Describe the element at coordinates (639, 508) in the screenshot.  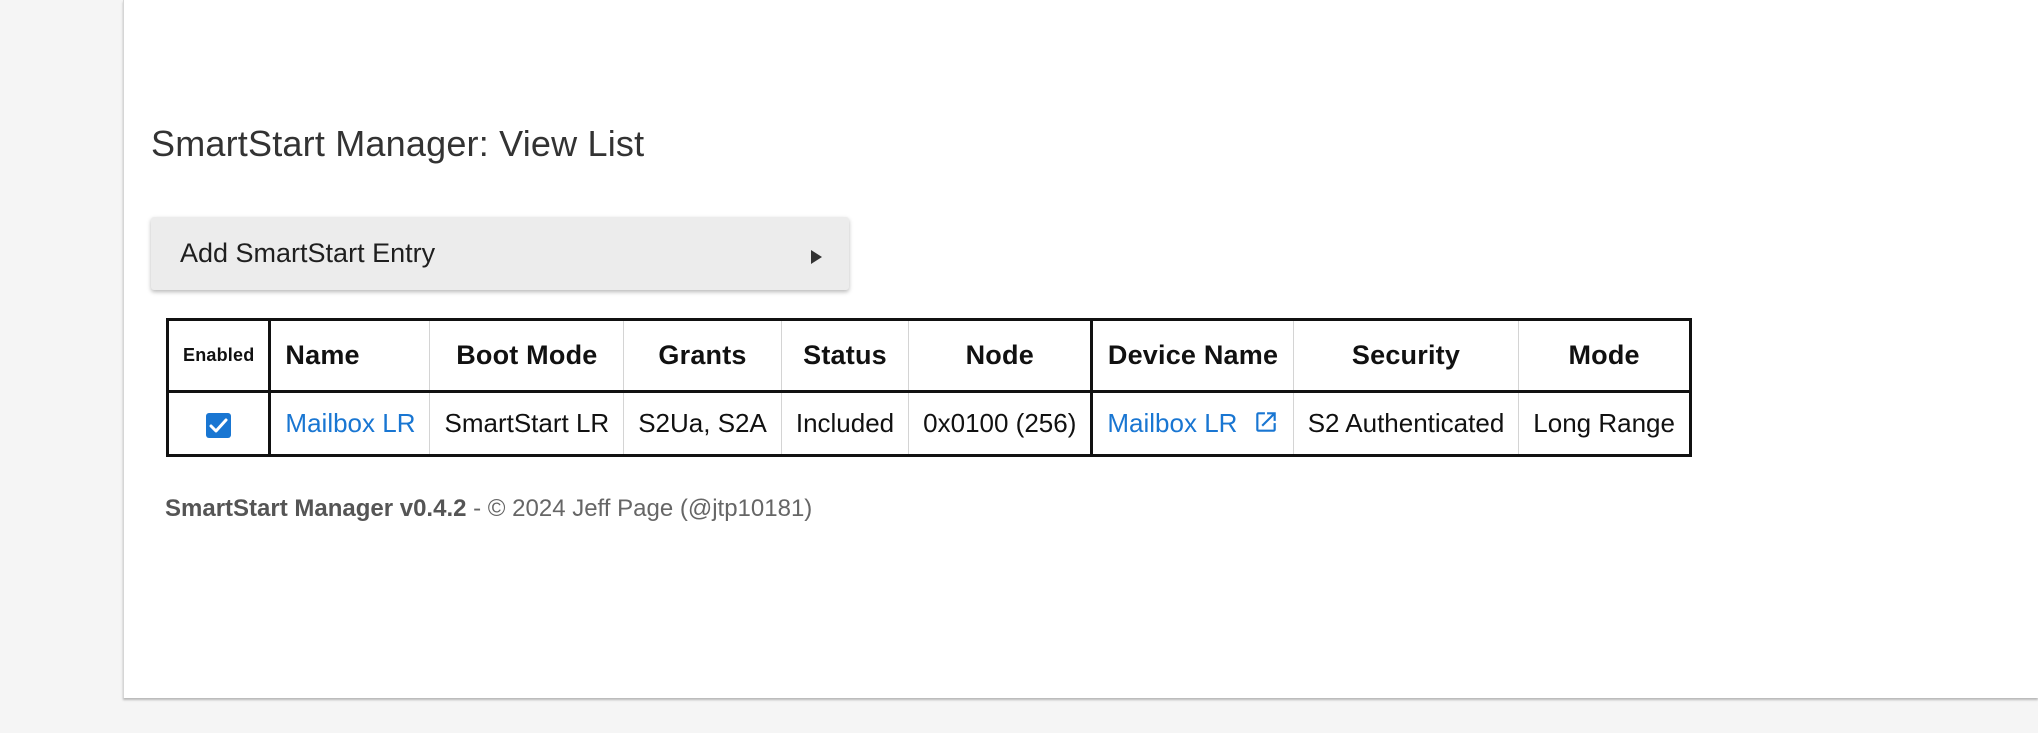
I see `copyright-text: - © 2024 Jeff Page (@jtp10181)` at that location.